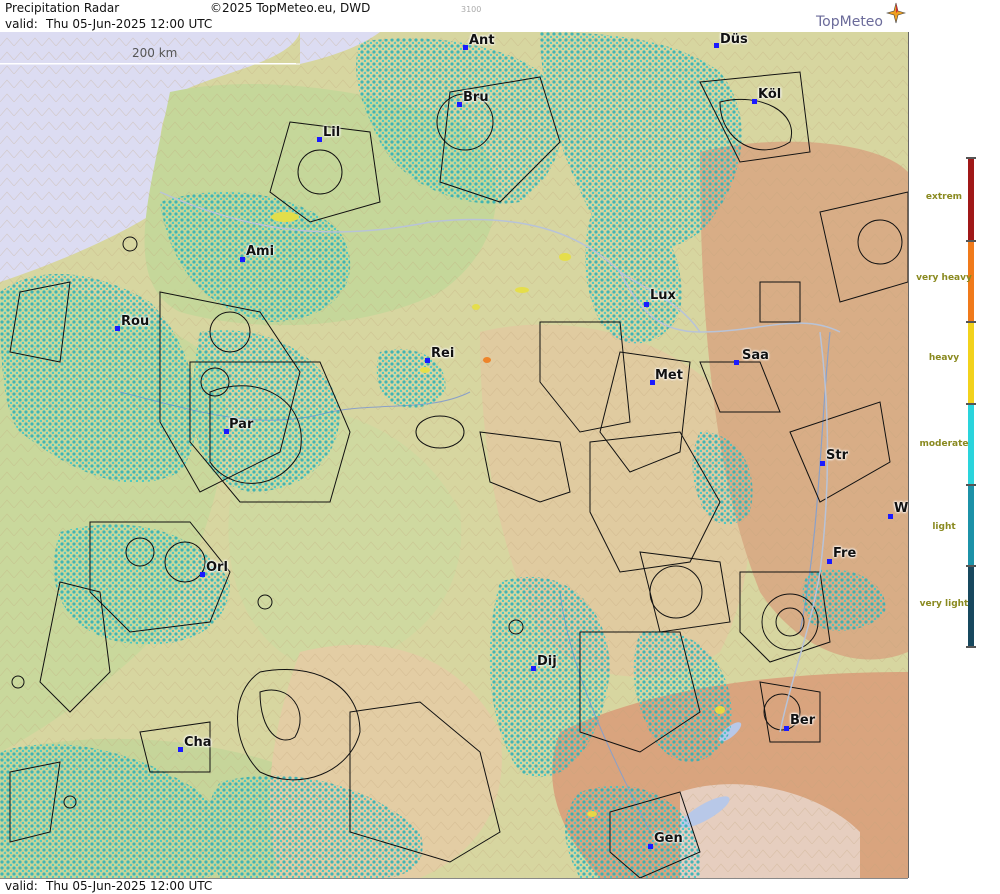 This screenshot has height=894, width=1000. Describe the element at coordinates (944, 527) in the screenshot. I see `legend-label-light: light` at that location.